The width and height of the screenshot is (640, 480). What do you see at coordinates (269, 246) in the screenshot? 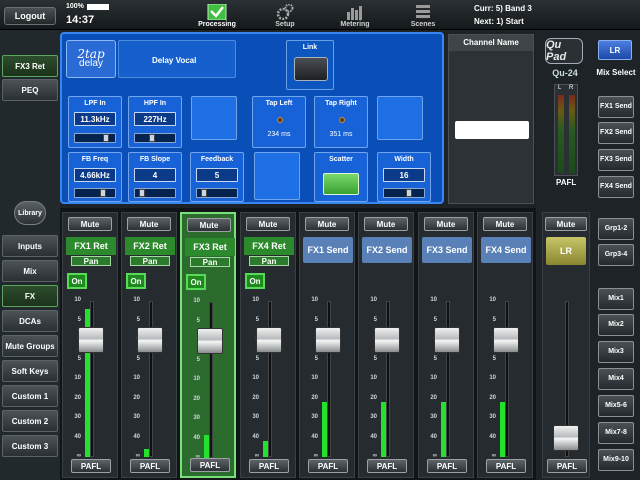
I see `channel-name: FX4 Ret` at bounding box center [269, 246].